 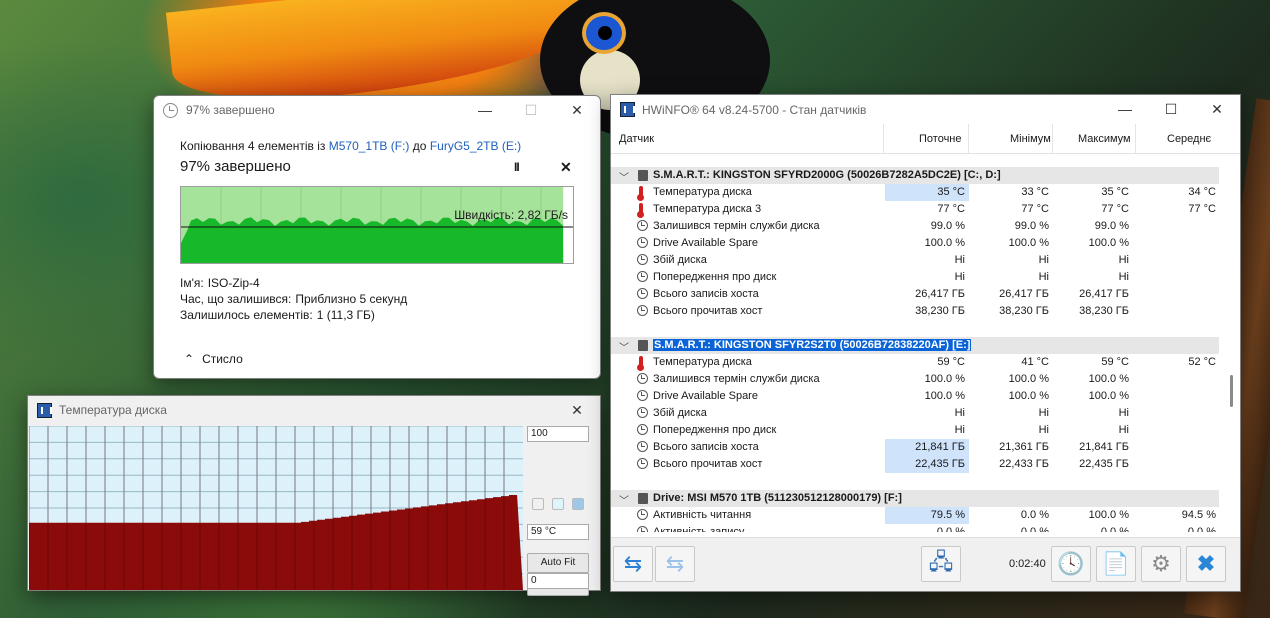 What do you see at coordinates (1104, 464) in the screenshot?
I see `value-max: 22,435 ГБ` at bounding box center [1104, 464].